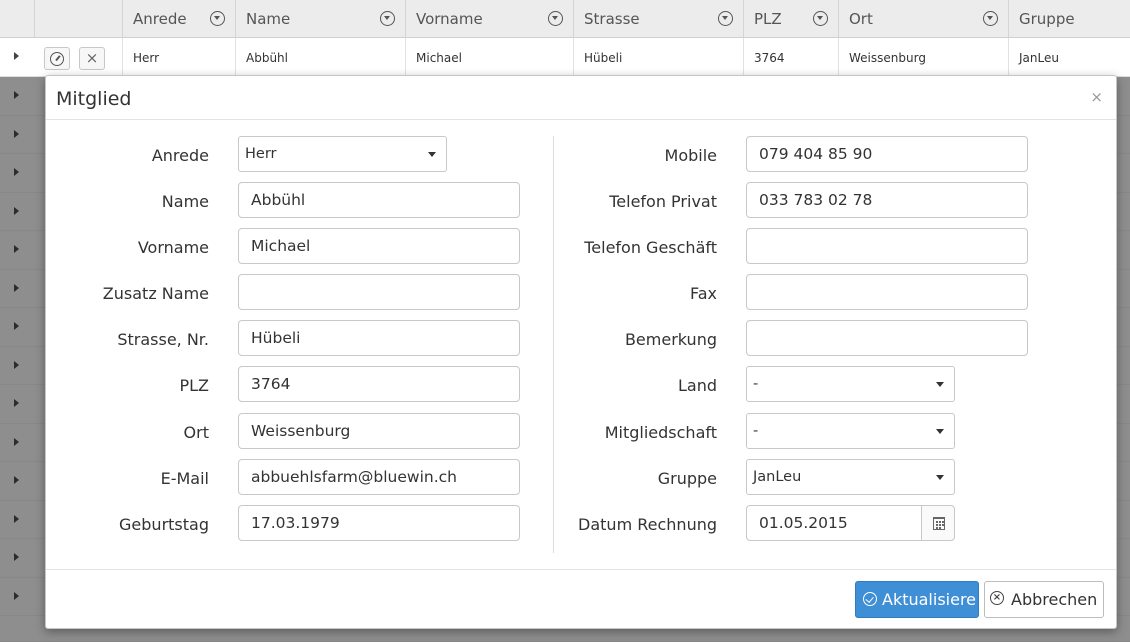  I want to click on header-anrede: Anrede, so click(178, 19).